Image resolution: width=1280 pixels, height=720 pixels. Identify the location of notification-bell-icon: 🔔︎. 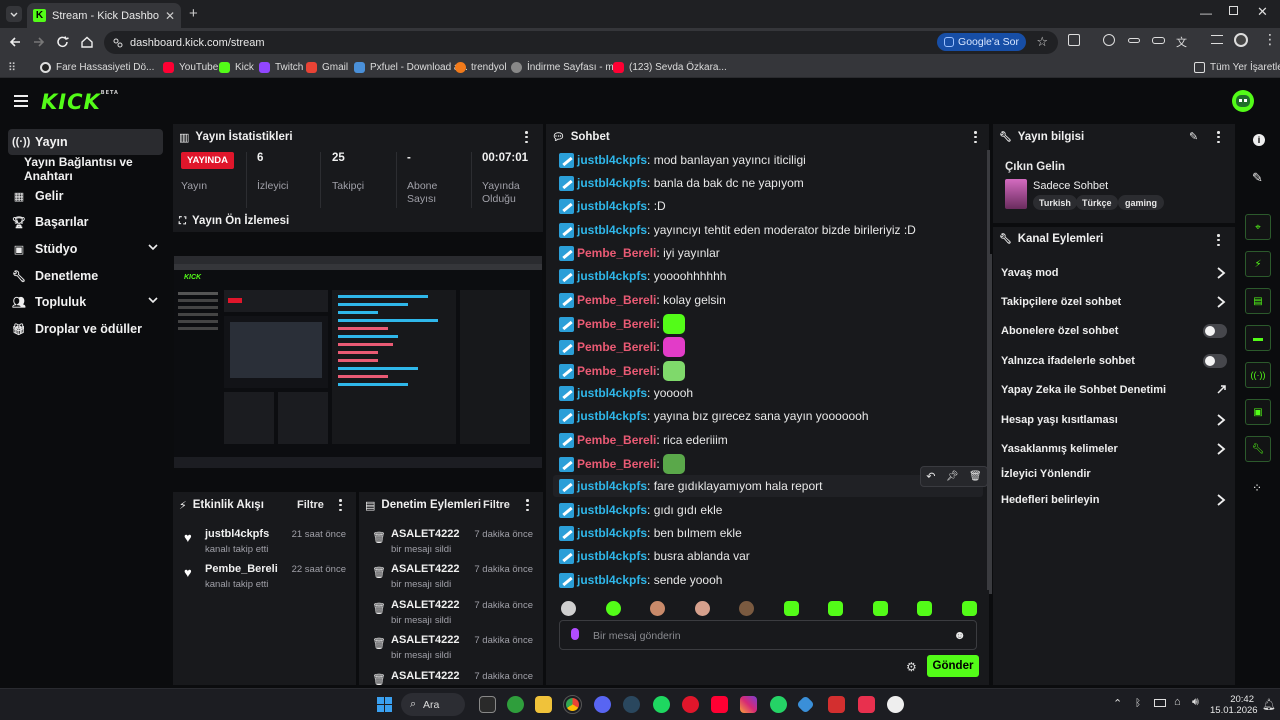
(1269, 704).